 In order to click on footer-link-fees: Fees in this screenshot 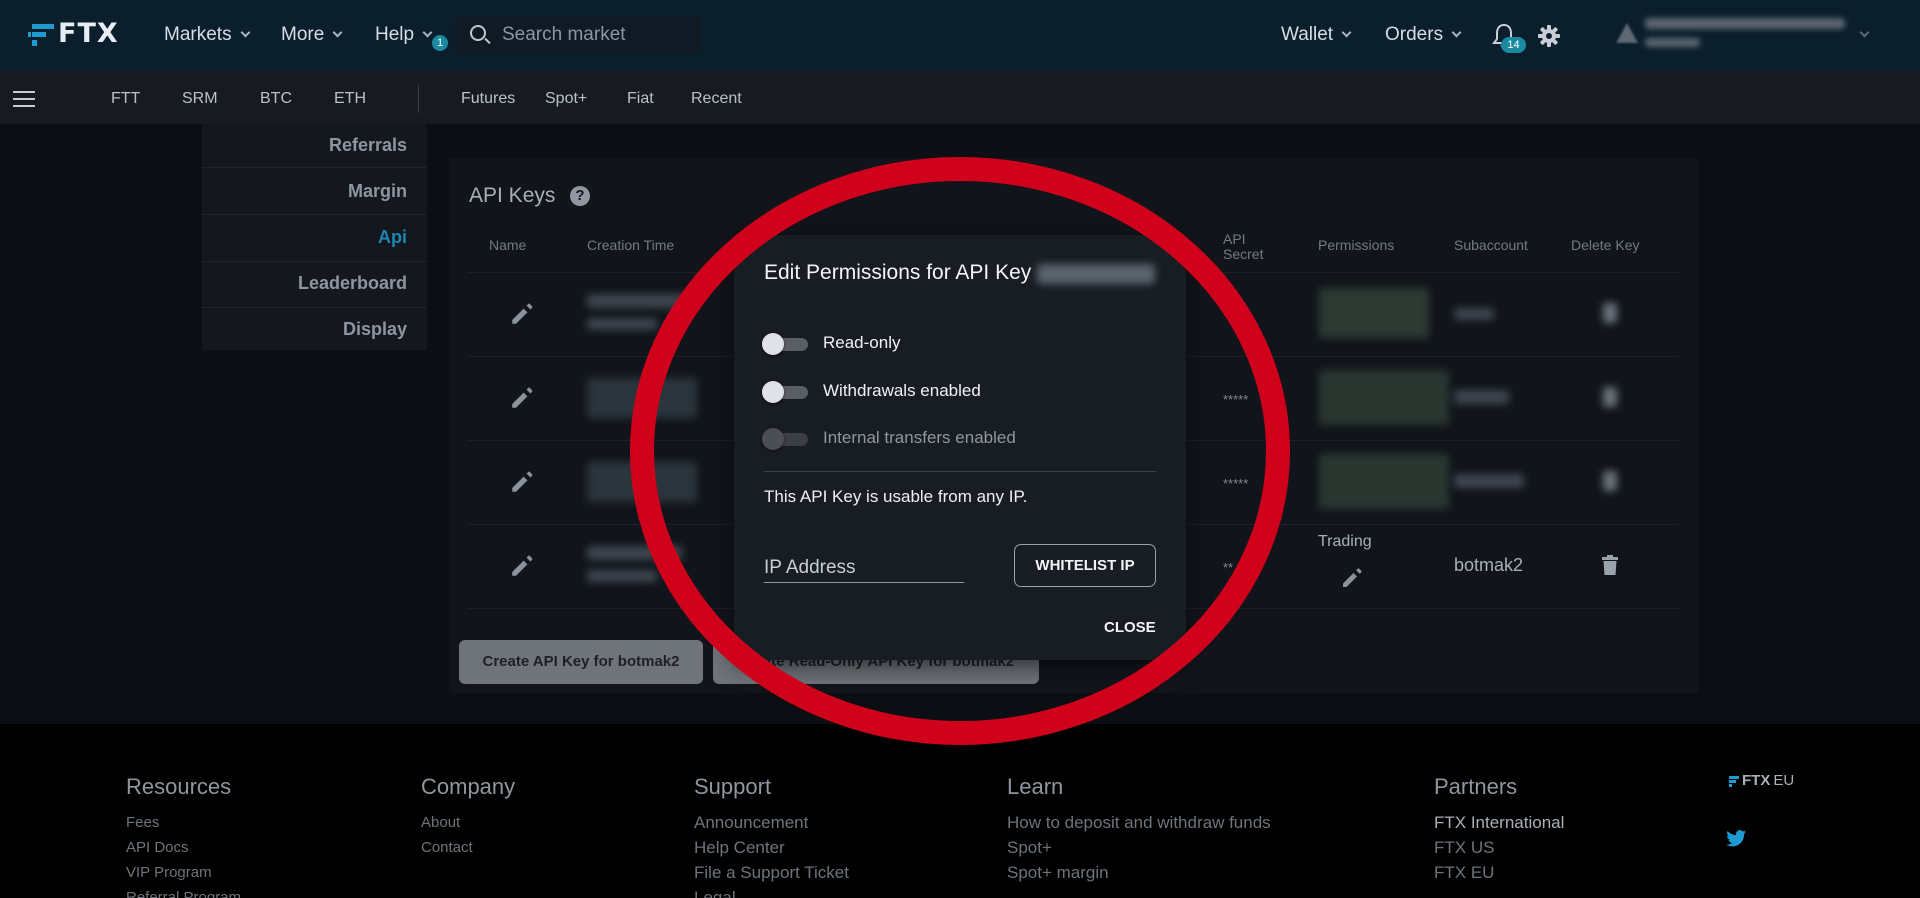, I will do `click(183, 822)`.